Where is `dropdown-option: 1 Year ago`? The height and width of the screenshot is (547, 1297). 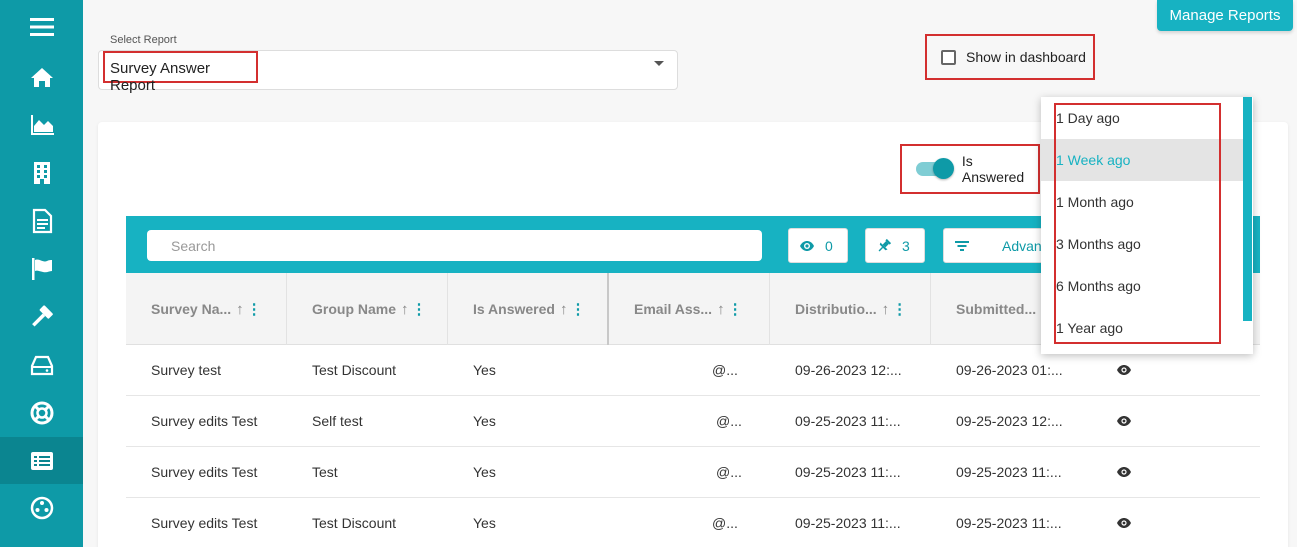 dropdown-option: 1 Year ago is located at coordinates (1142, 328).